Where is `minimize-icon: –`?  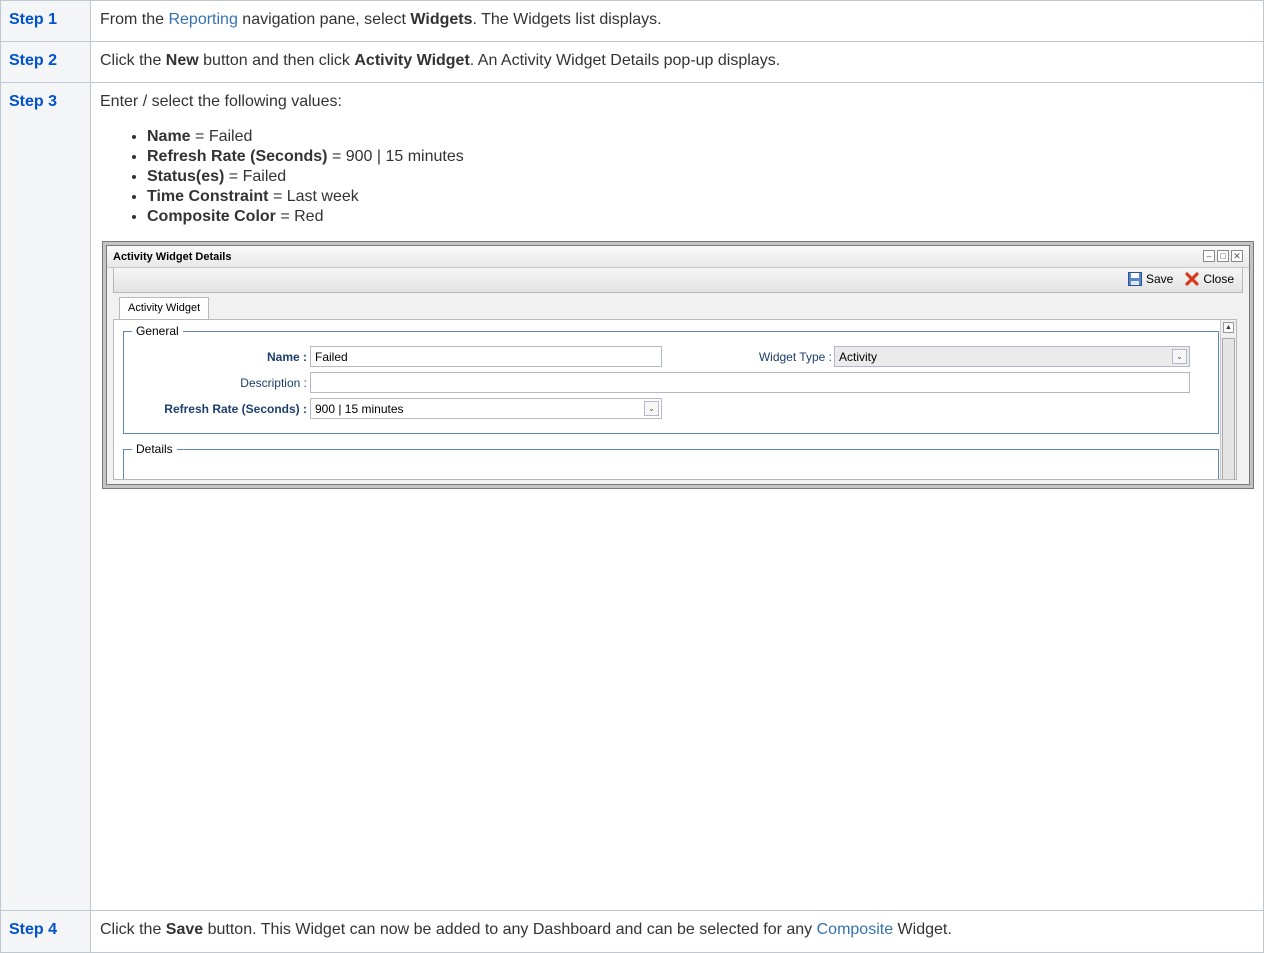 minimize-icon: – is located at coordinates (1209, 256).